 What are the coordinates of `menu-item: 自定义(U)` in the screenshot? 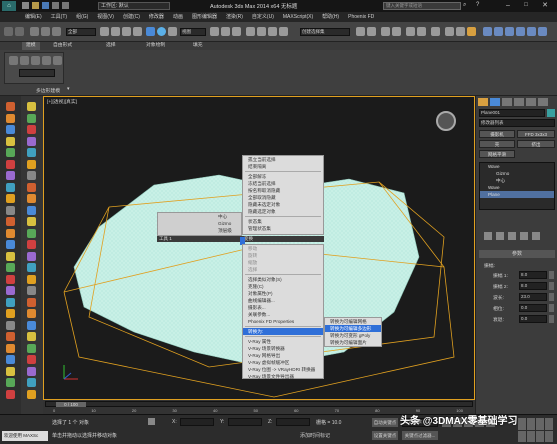 It's located at (263, 17).